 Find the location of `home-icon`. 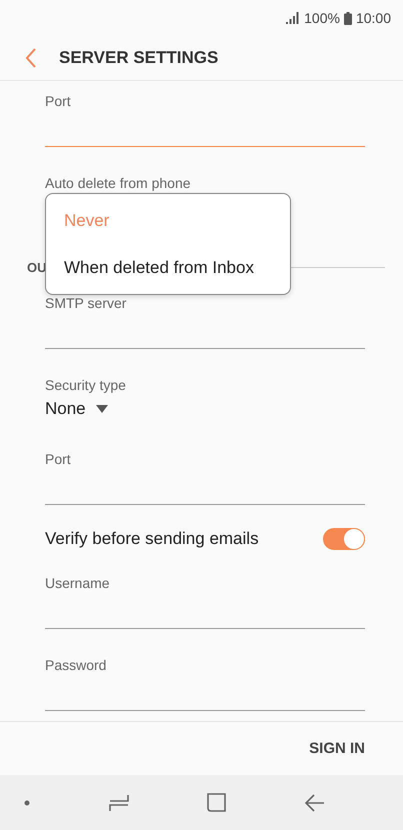

home-icon is located at coordinates (216, 802).